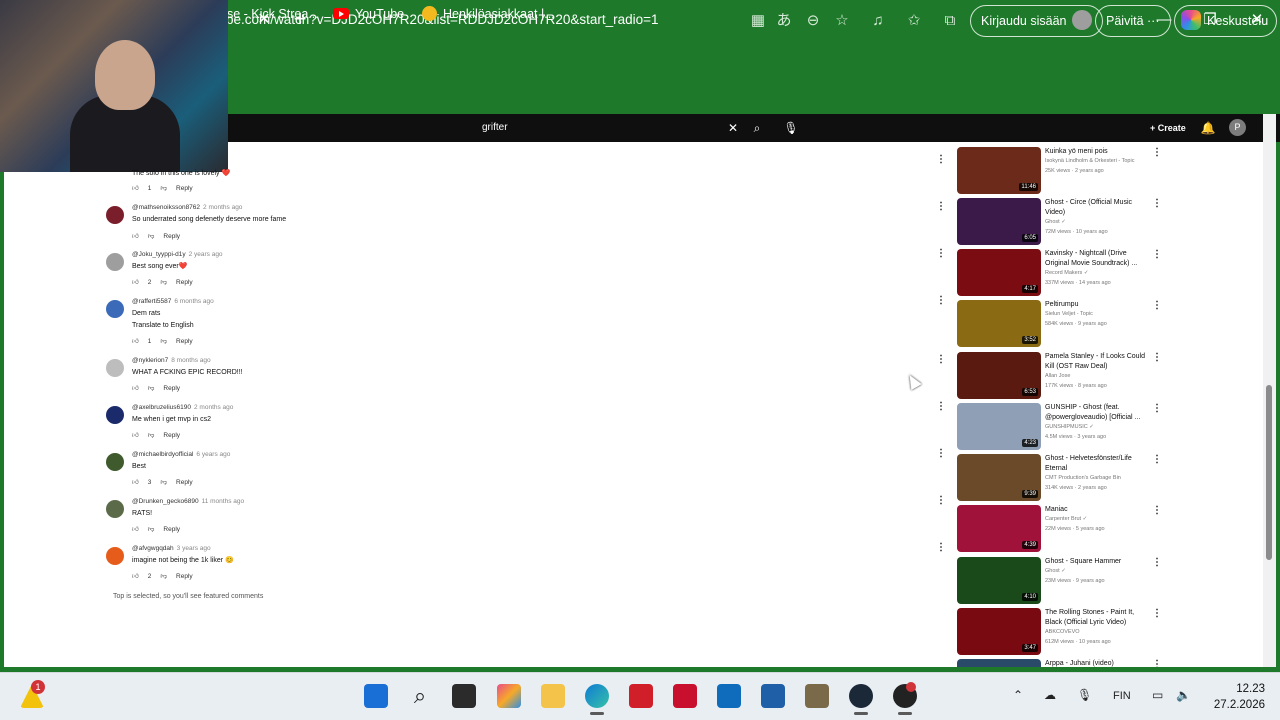 The image size is (1280, 720). I want to click on youtube-avatar: P, so click(1237, 127).